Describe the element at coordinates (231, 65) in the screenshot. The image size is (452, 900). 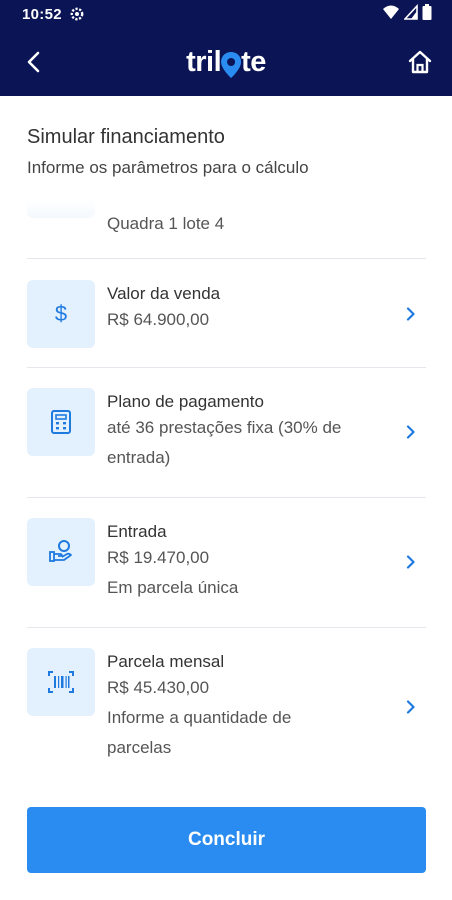
I see `location-pin-icon` at that location.